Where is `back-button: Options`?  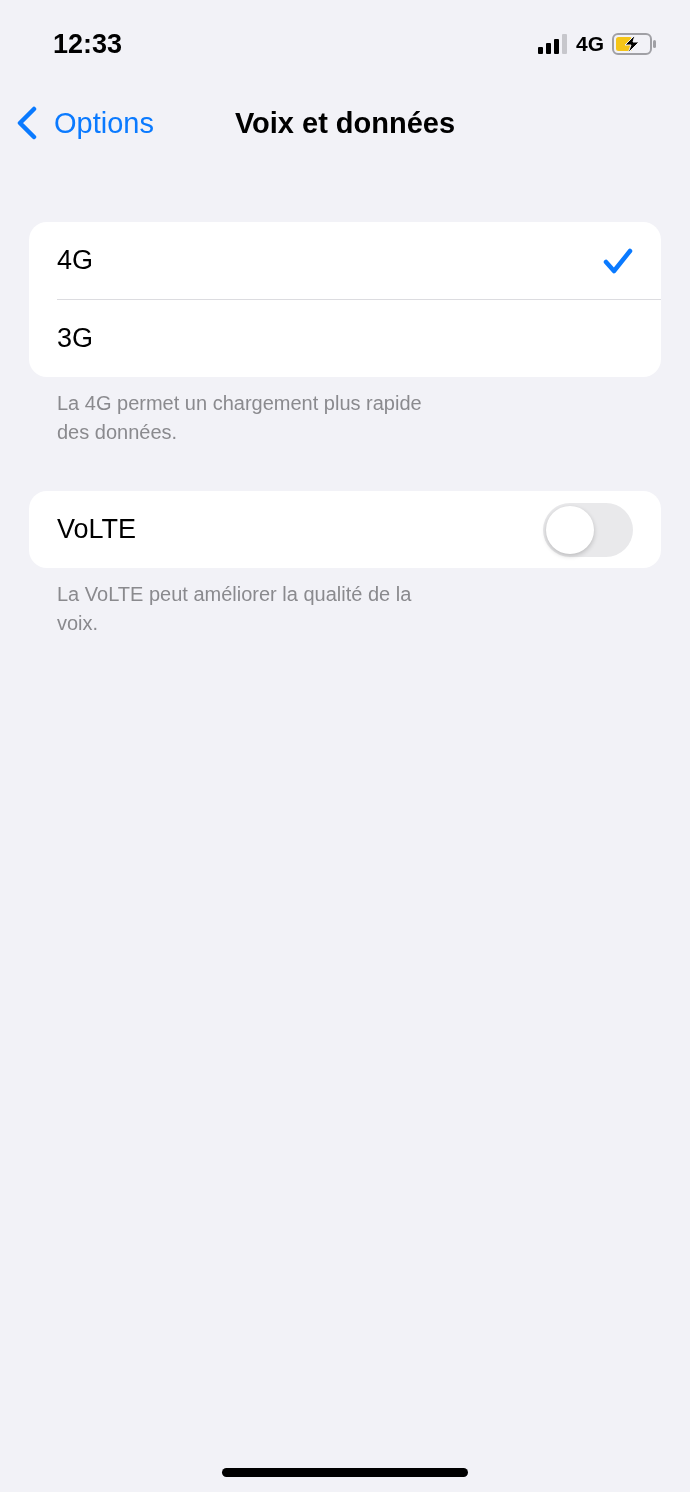 back-button: Options is located at coordinates (77, 123).